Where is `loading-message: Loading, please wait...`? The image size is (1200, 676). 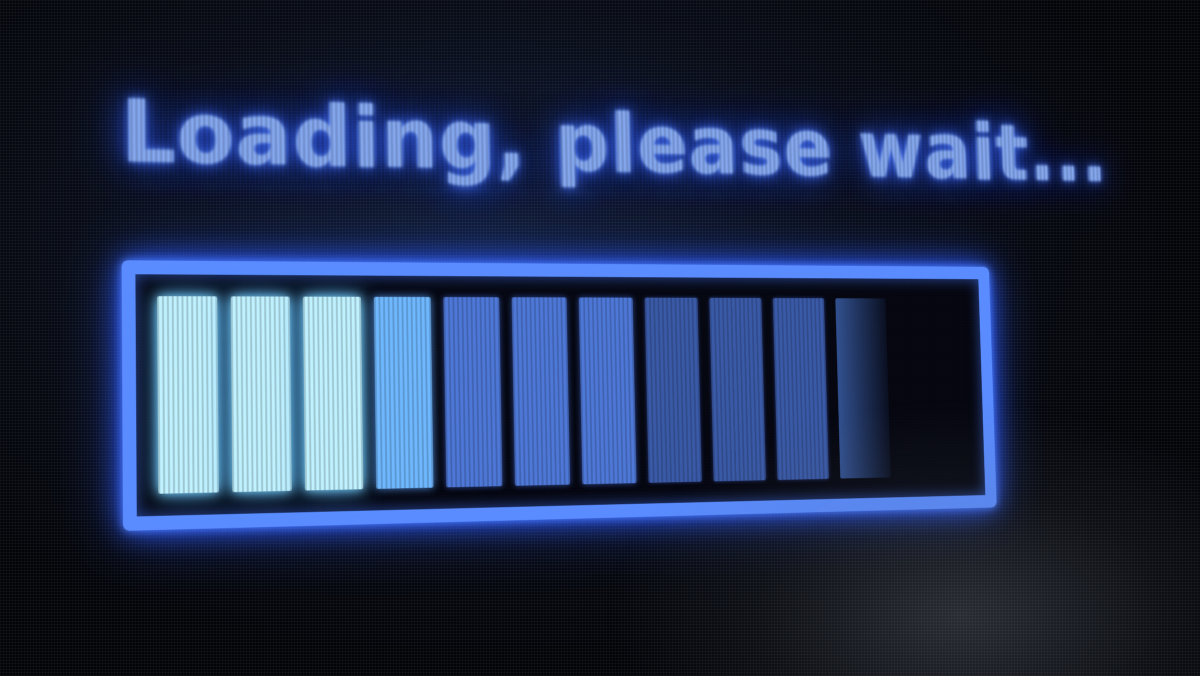 loading-message: Loading, please wait... is located at coordinates (614, 140).